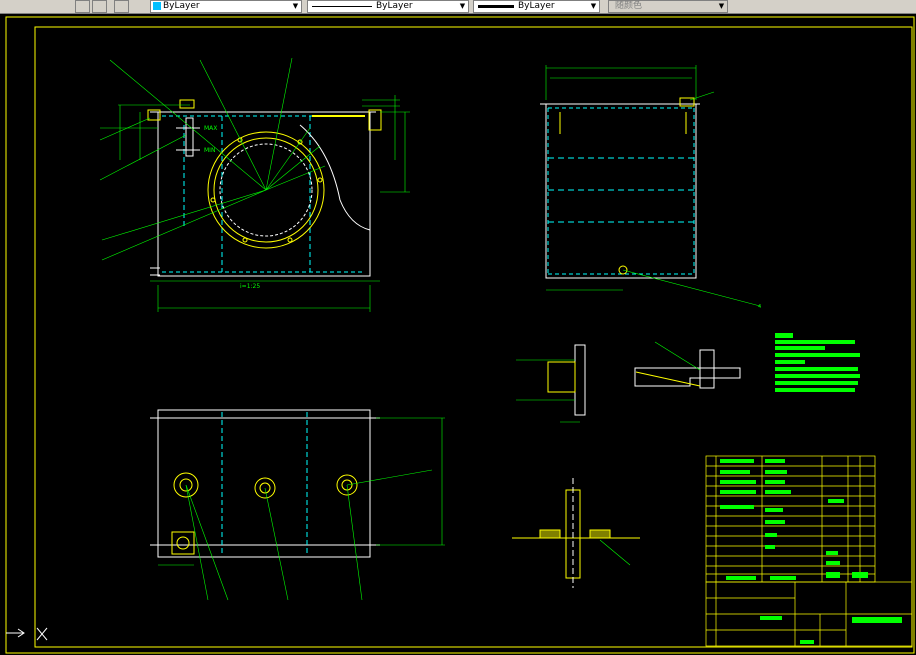  What do you see at coordinates (650, 187) in the screenshot?
I see `side-view: 4` at bounding box center [650, 187].